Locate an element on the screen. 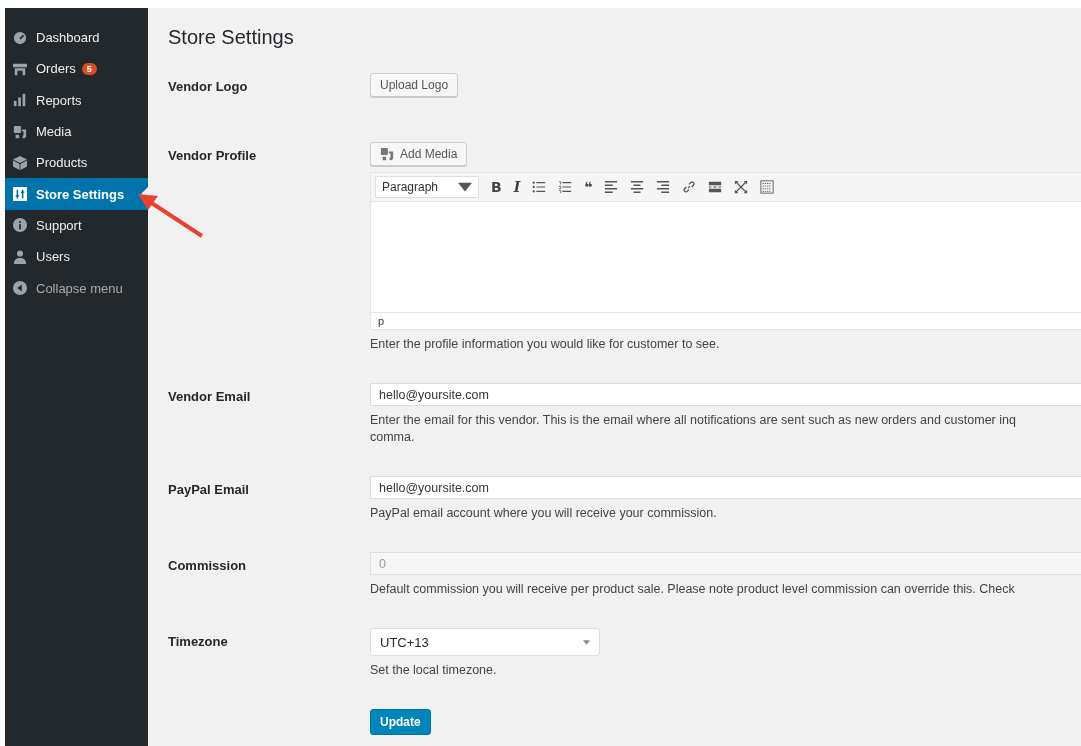 This screenshot has height=746, width=1081. sliders-icon is located at coordinates (20, 194).